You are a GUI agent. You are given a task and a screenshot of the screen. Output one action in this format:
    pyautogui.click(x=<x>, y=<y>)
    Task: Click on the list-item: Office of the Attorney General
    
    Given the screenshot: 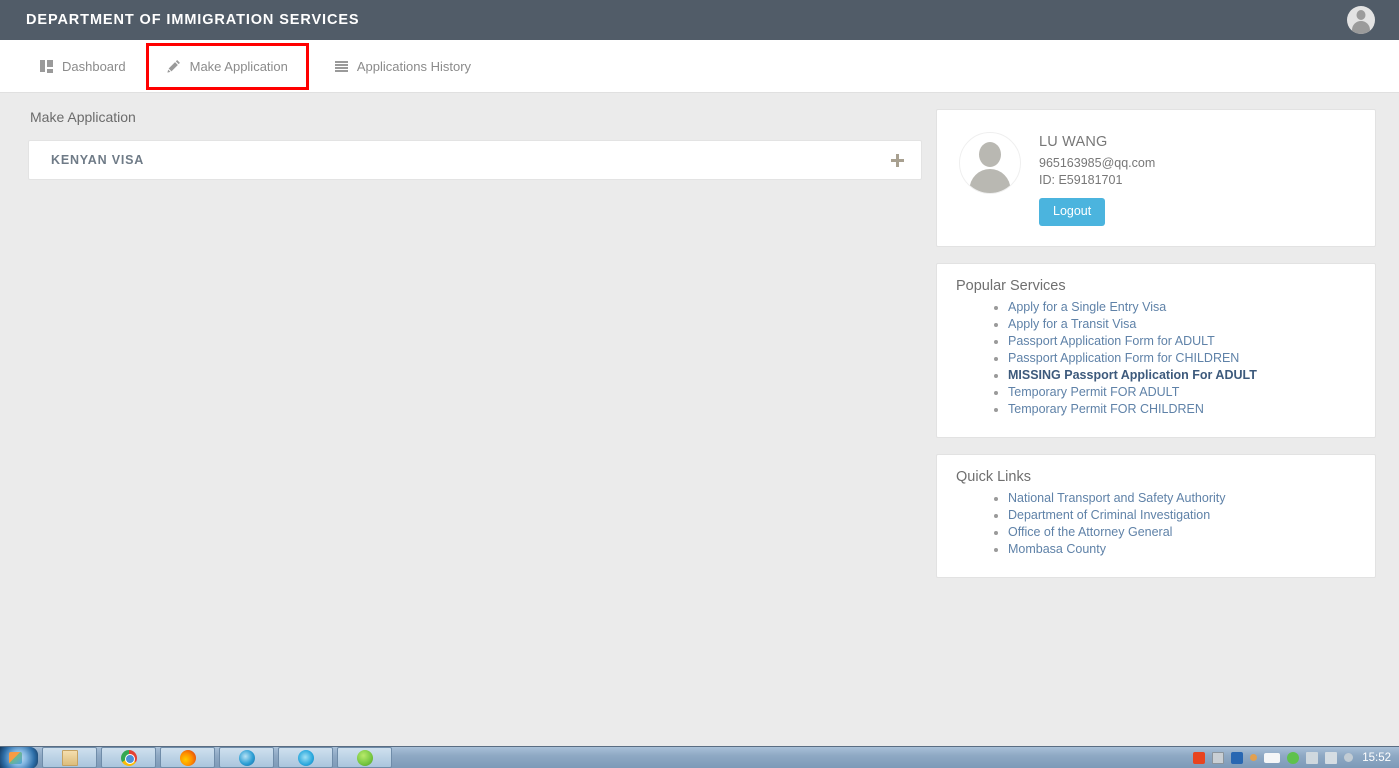 What is the action you would take?
    pyautogui.click(x=1182, y=532)
    